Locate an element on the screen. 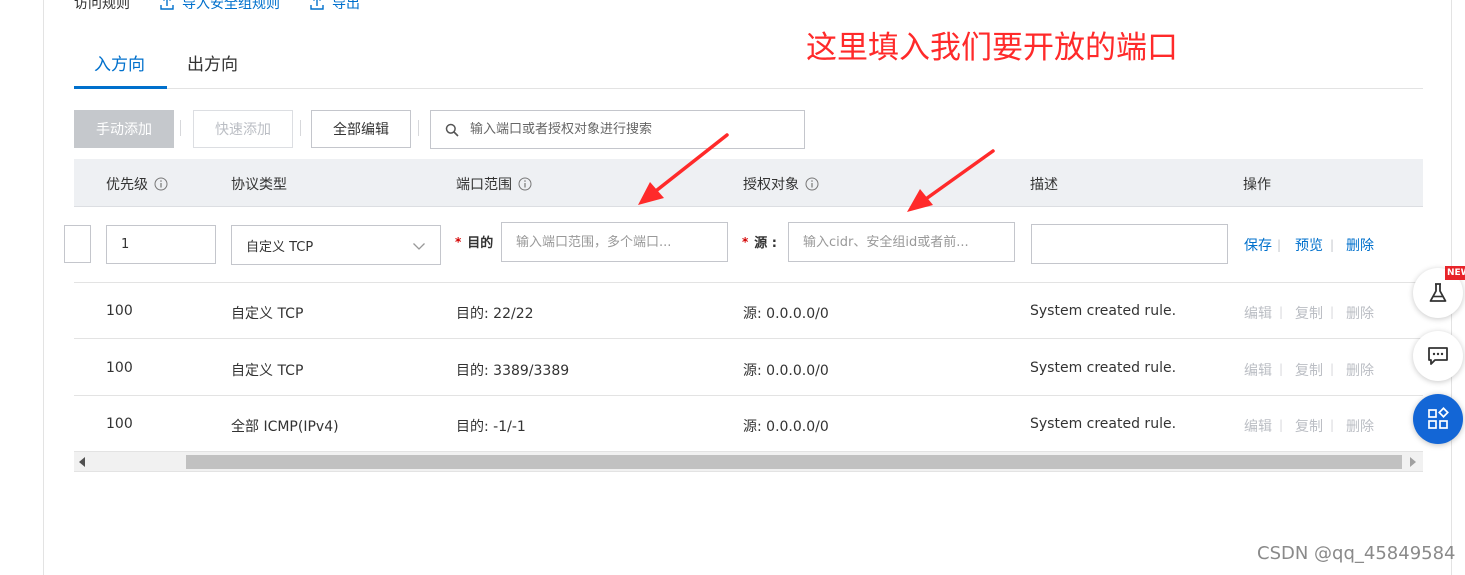  source-field is located at coordinates (901, 242).